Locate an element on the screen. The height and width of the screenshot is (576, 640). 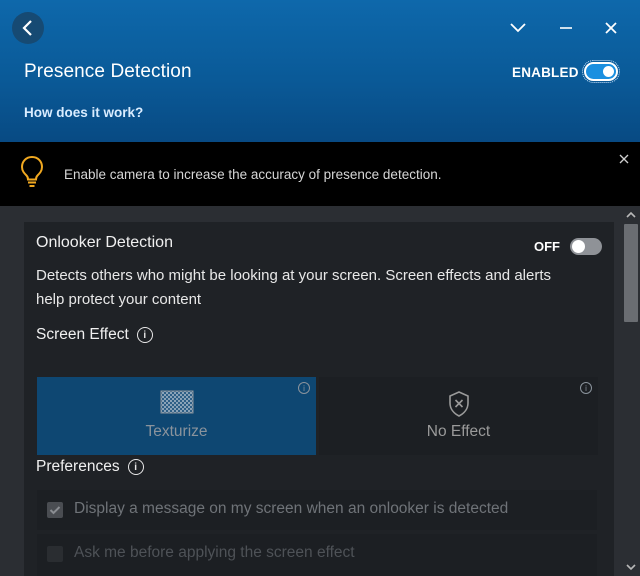
preference-row: Ask me before applying the screen effect is located at coordinates (317, 555).